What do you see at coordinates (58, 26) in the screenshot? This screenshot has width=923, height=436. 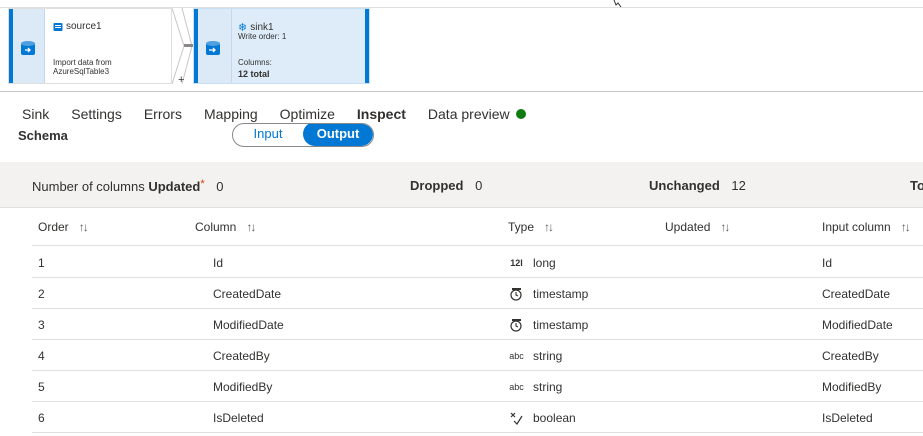 I see `source-type-icon` at bounding box center [58, 26].